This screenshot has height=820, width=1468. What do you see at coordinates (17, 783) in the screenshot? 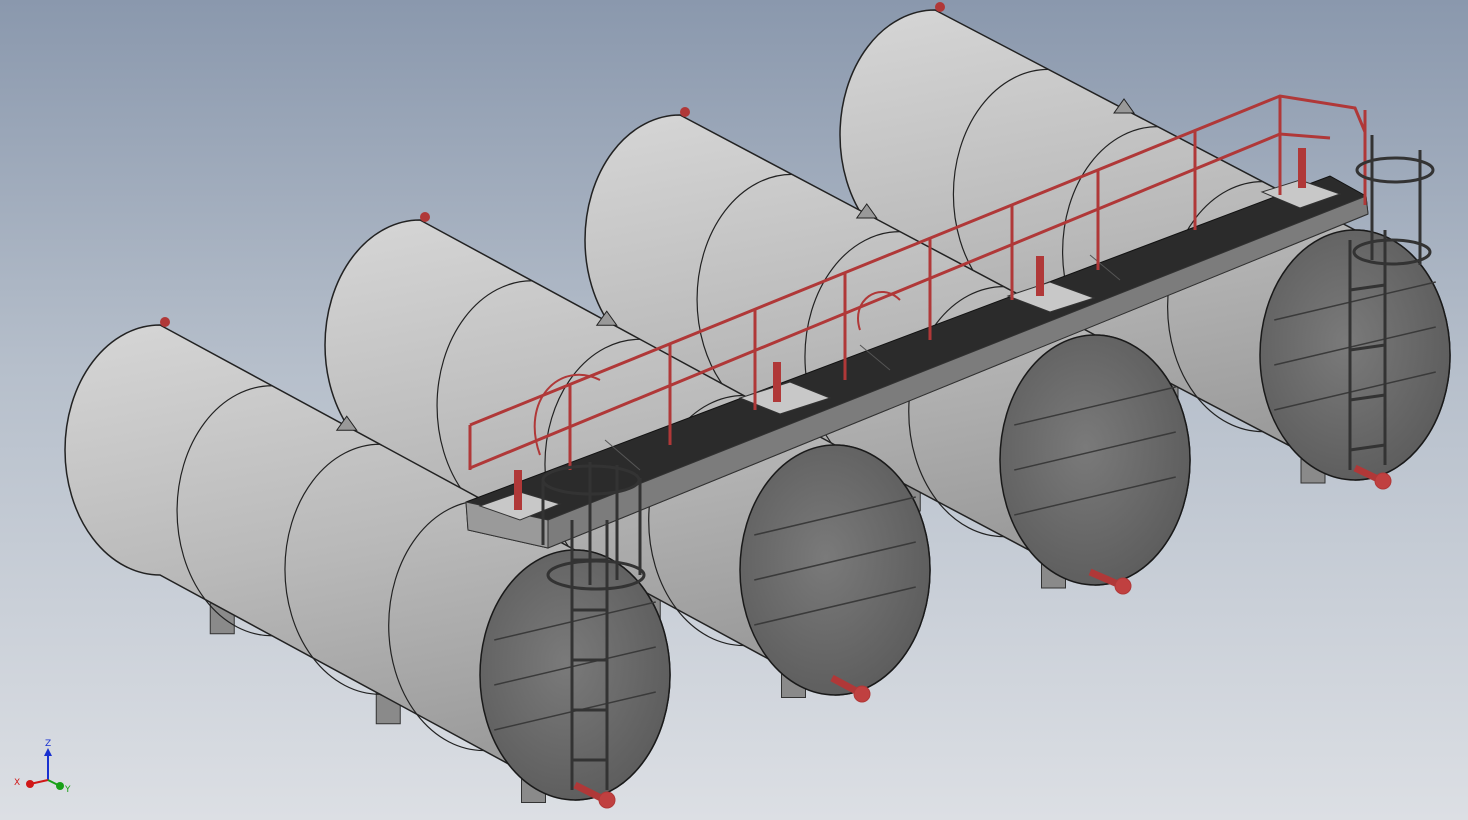
I see `x-axis-label: X` at bounding box center [17, 783].